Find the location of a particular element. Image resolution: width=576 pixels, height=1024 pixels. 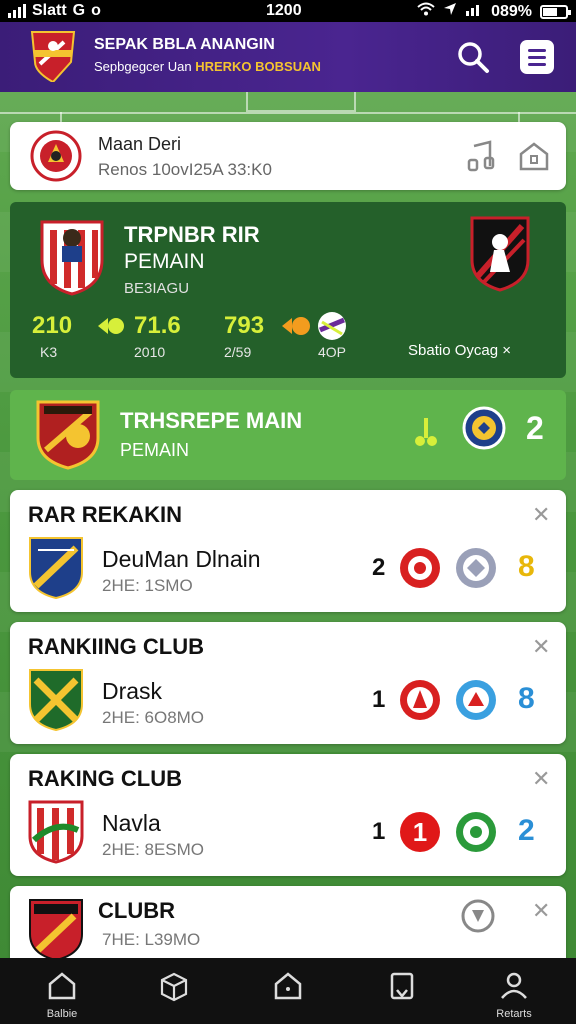

app-subtitle: Sepbgegcer Uan HRERKO BOBSUAN is located at coordinates (207, 66).